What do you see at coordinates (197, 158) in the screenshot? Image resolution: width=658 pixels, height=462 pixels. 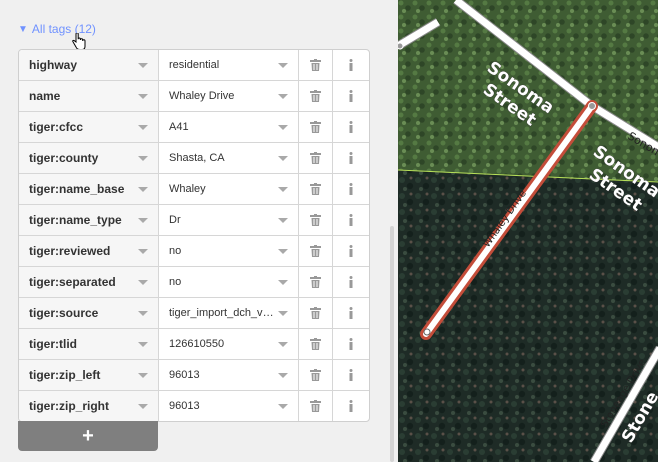 I see `tag-value-text: Shasta, CA` at bounding box center [197, 158].